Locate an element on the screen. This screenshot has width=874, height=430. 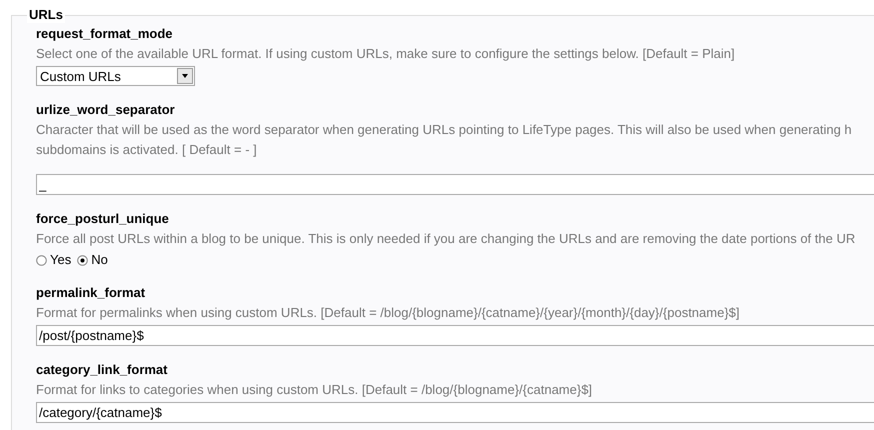
setting-name: permalink_format is located at coordinates (91, 293).